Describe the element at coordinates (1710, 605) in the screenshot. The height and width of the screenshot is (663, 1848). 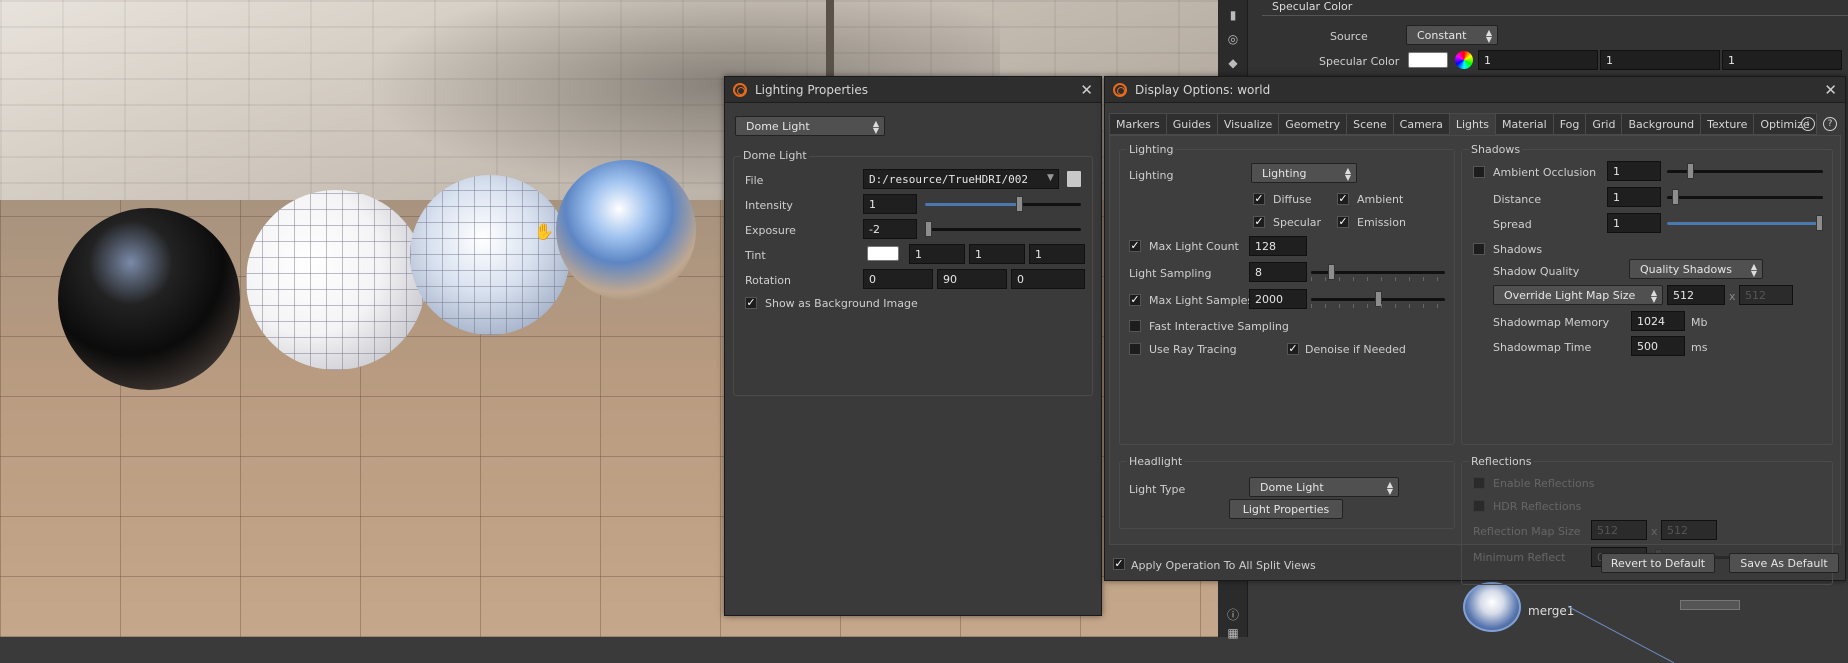
I see `node-output` at that location.